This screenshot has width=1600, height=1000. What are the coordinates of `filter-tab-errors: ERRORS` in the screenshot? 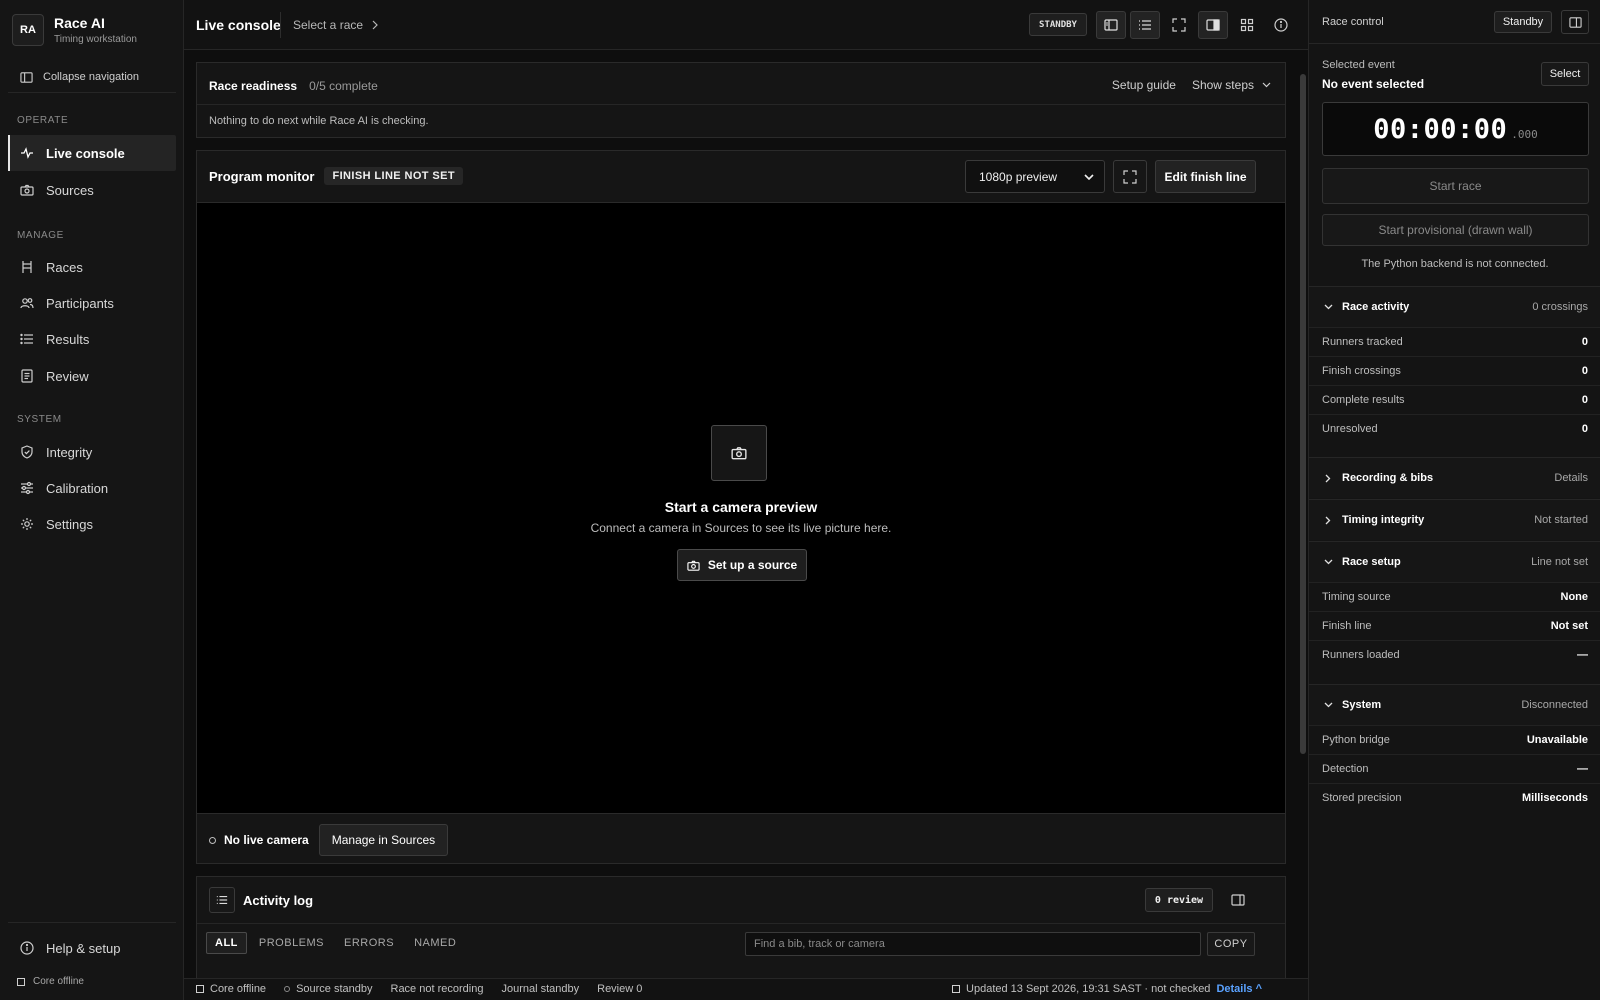 It's located at (369, 943).